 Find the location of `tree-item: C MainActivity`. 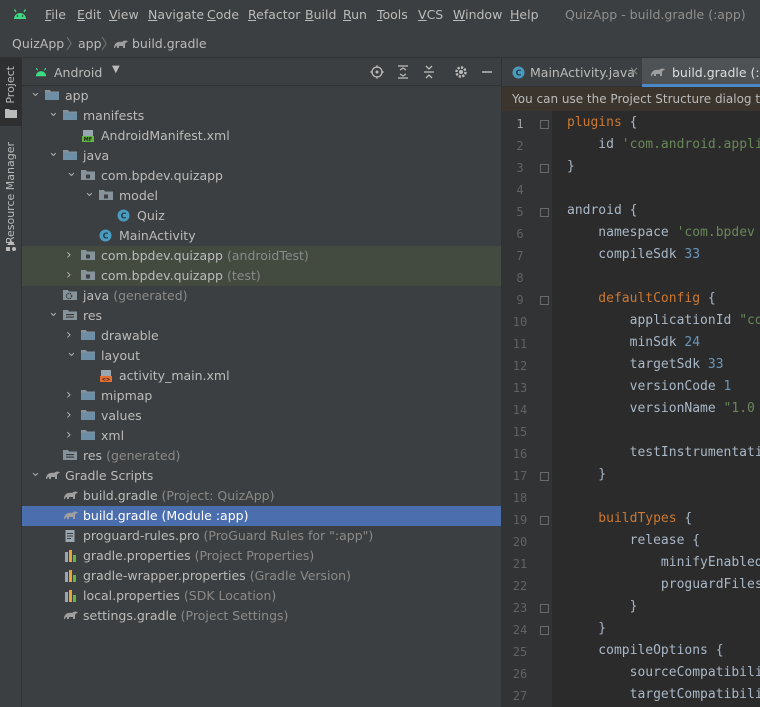

tree-item: C MainActivity is located at coordinates (261, 236).